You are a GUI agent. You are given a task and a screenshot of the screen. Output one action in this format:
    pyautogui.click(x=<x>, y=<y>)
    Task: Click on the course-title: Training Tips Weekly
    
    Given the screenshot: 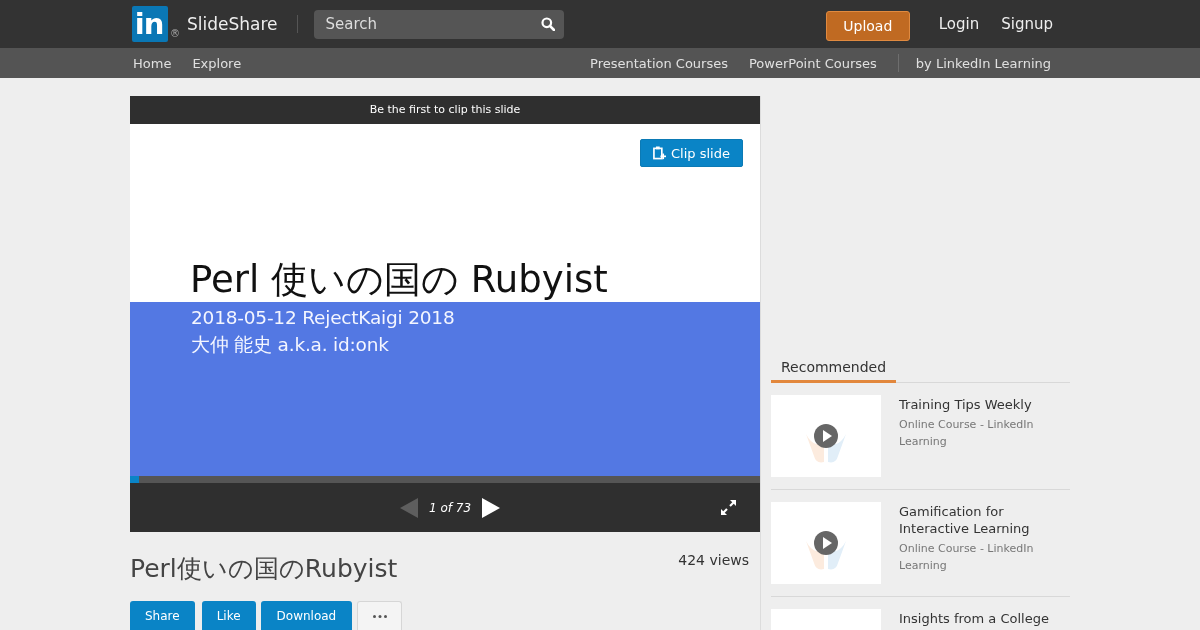 What is the action you would take?
    pyautogui.click(x=965, y=404)
    